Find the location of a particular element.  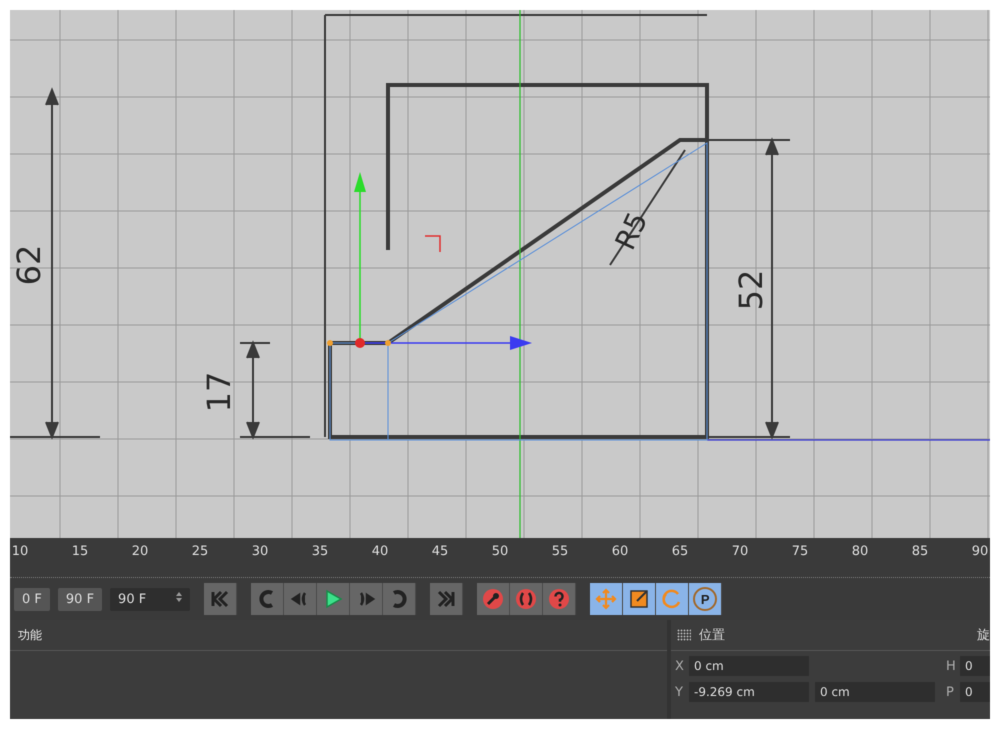

frame-number: 35 is located at coordinates (320, 551).